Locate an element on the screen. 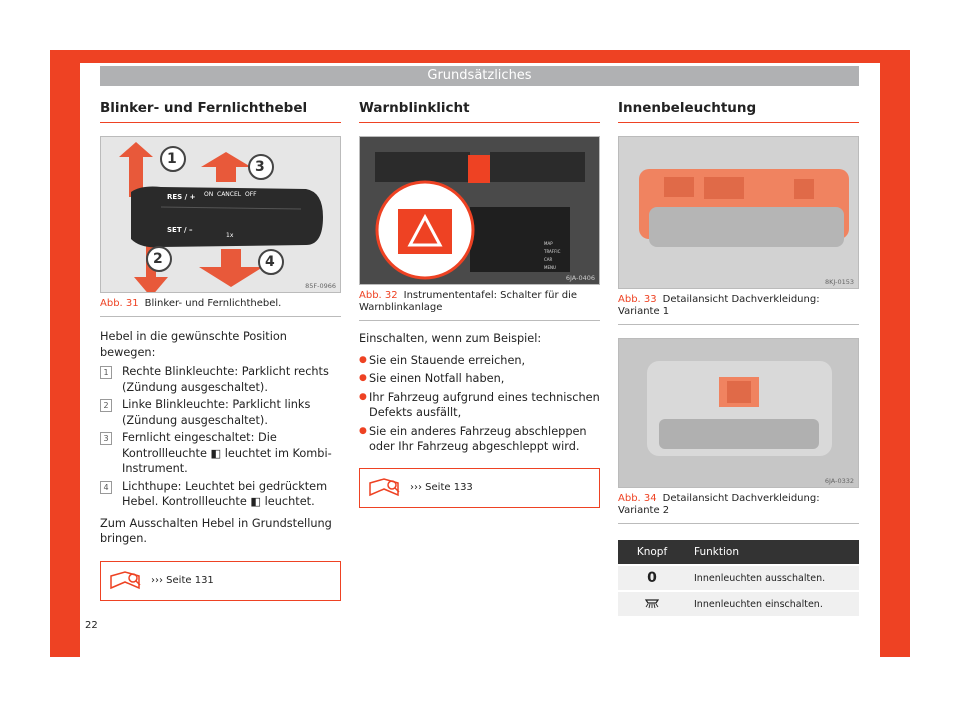 The width and height of the screenshot is (960, 708). callout-2: 2 is located at coordinates (158, 259).